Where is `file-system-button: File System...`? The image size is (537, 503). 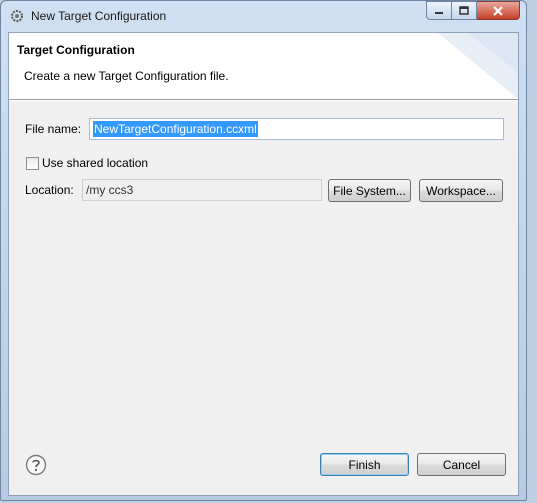 file-system-button: File System... is located at coordinates (369, 190).